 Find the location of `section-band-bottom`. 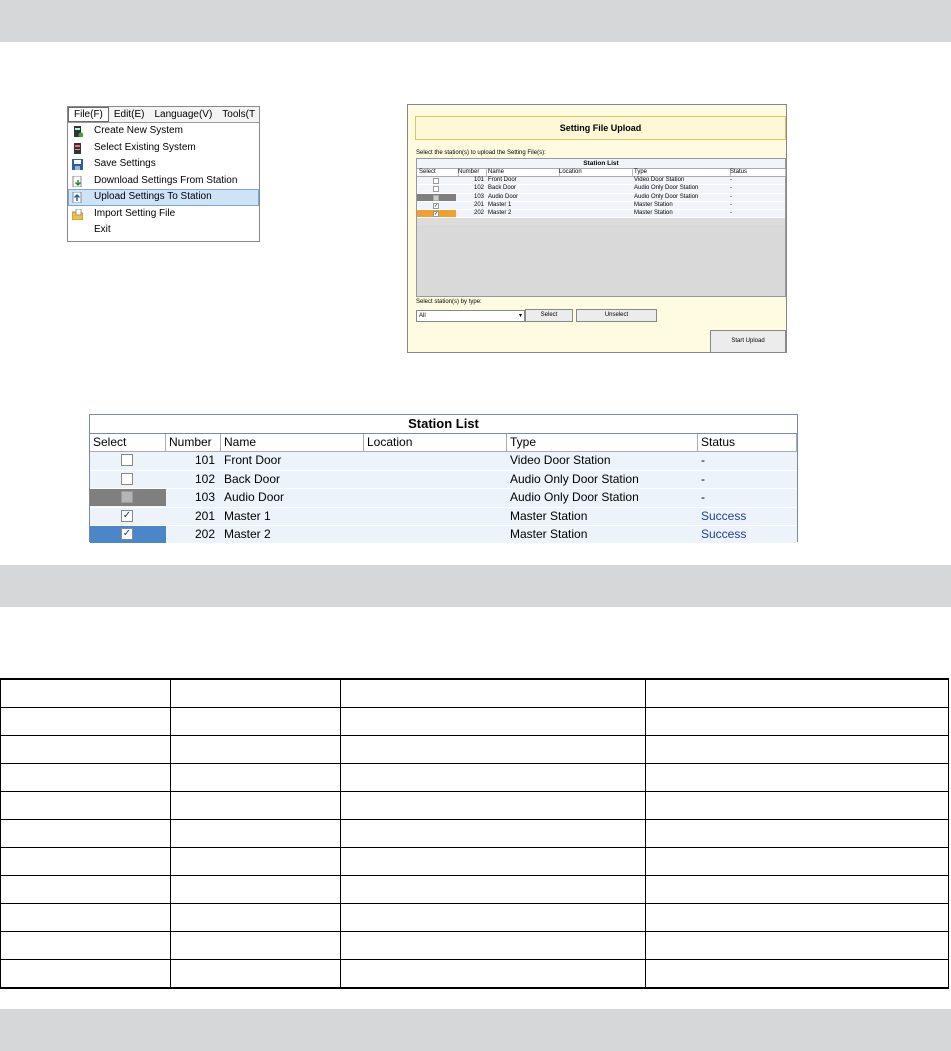

section-band-bottom is located at coordinates (475, 1030).